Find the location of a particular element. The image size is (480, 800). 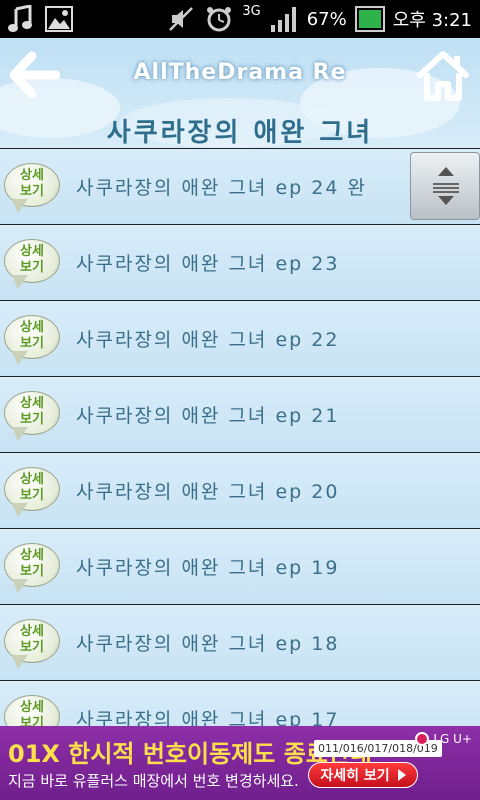

image-icon is located at coordinates (59, 19).